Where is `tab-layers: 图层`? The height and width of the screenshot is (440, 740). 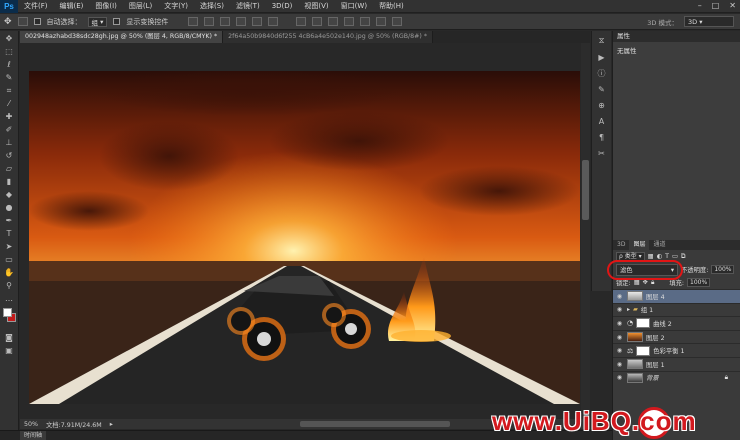 tab-layers: 图层 is located at coordinates (639, 245).